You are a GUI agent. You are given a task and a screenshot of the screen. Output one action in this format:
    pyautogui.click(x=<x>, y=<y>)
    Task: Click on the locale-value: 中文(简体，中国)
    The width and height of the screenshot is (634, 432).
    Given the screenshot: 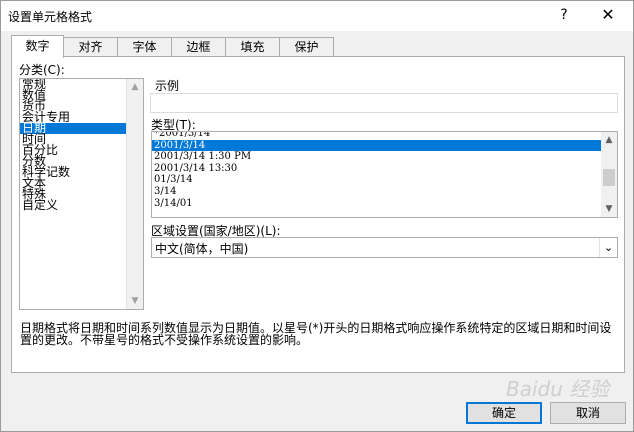 What is the action you would take?
    pyautogui.click(x=202, y=249)
    